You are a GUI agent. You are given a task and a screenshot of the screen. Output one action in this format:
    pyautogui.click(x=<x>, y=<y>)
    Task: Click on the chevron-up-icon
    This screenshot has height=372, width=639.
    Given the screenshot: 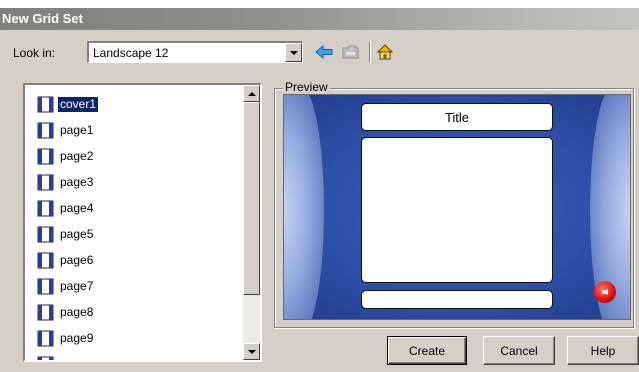 What is the action you would take?
    pyautogui.click(x=251, y=93)
    